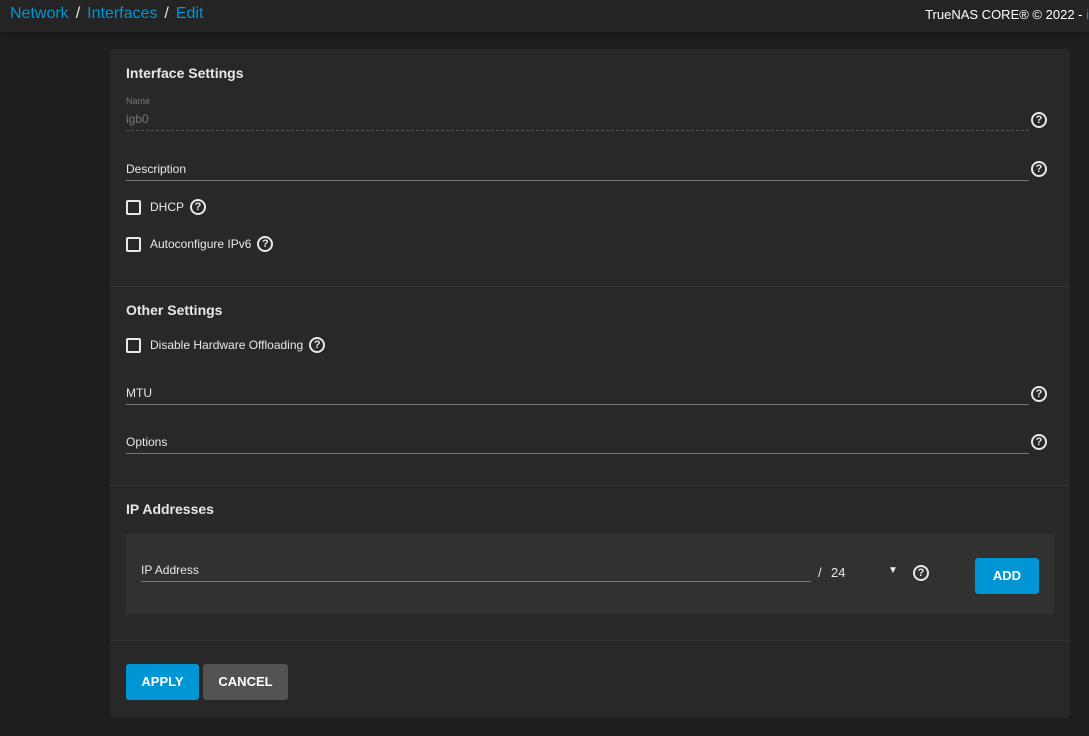 This screenshot has height=736, width=1089. What do you see at coordinates (174, 310) in the screenshot?
I see `section-title-other-settings: Other Settings` at bounding box center [174, 310].